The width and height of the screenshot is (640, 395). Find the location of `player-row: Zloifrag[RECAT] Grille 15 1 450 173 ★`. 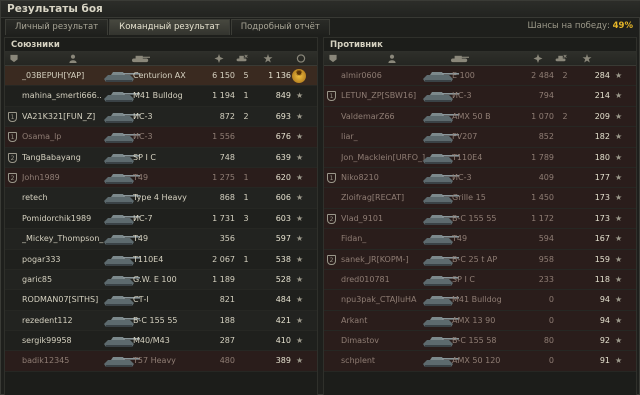

player-row: Zloifrag[RECAT] Grille 15 1 450 173 ★ is located at coordinates (480, 198).